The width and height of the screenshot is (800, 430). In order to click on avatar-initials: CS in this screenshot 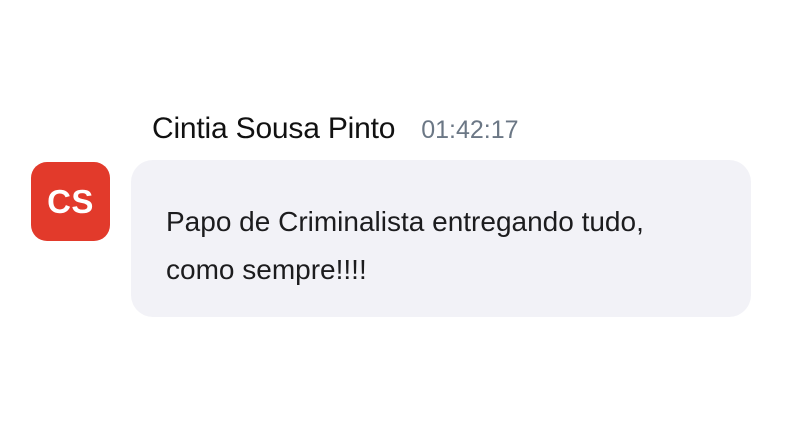, I will do `click(70, 201)`.